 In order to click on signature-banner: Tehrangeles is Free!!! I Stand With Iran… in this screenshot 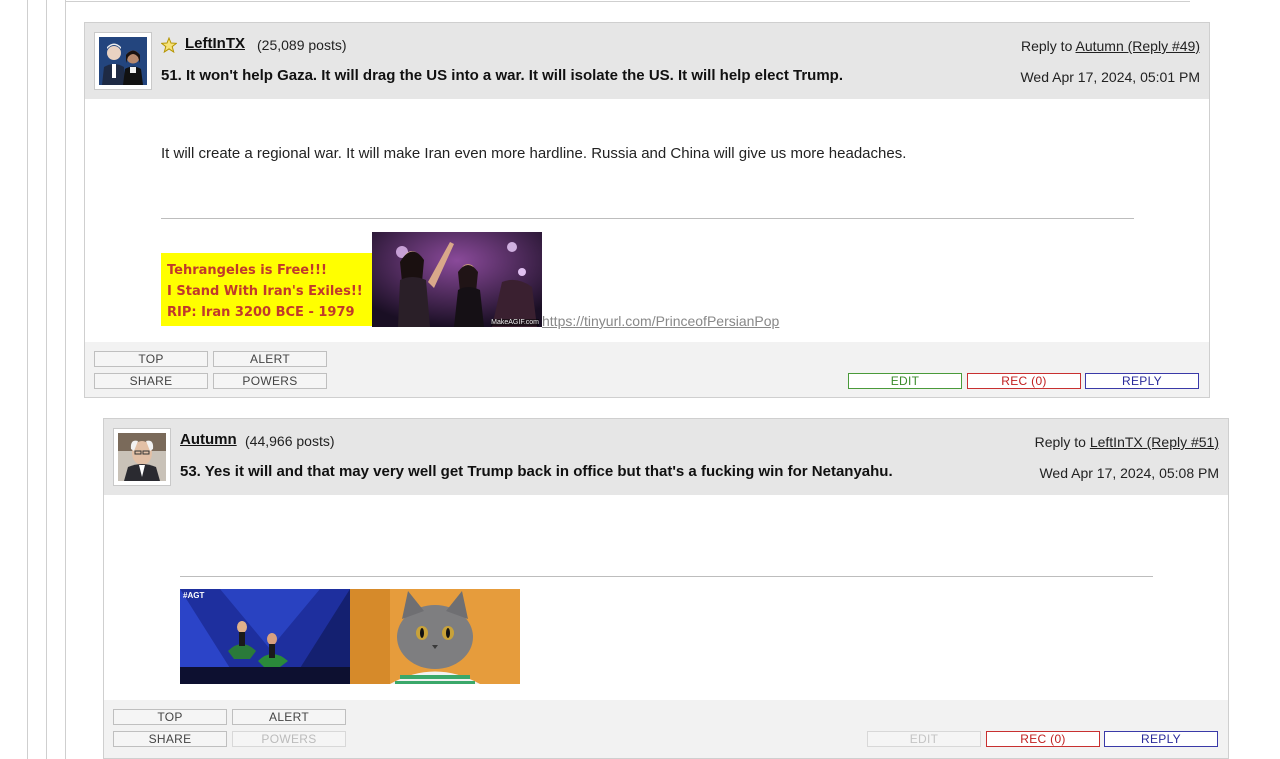, I will do `click(266, 289)`.